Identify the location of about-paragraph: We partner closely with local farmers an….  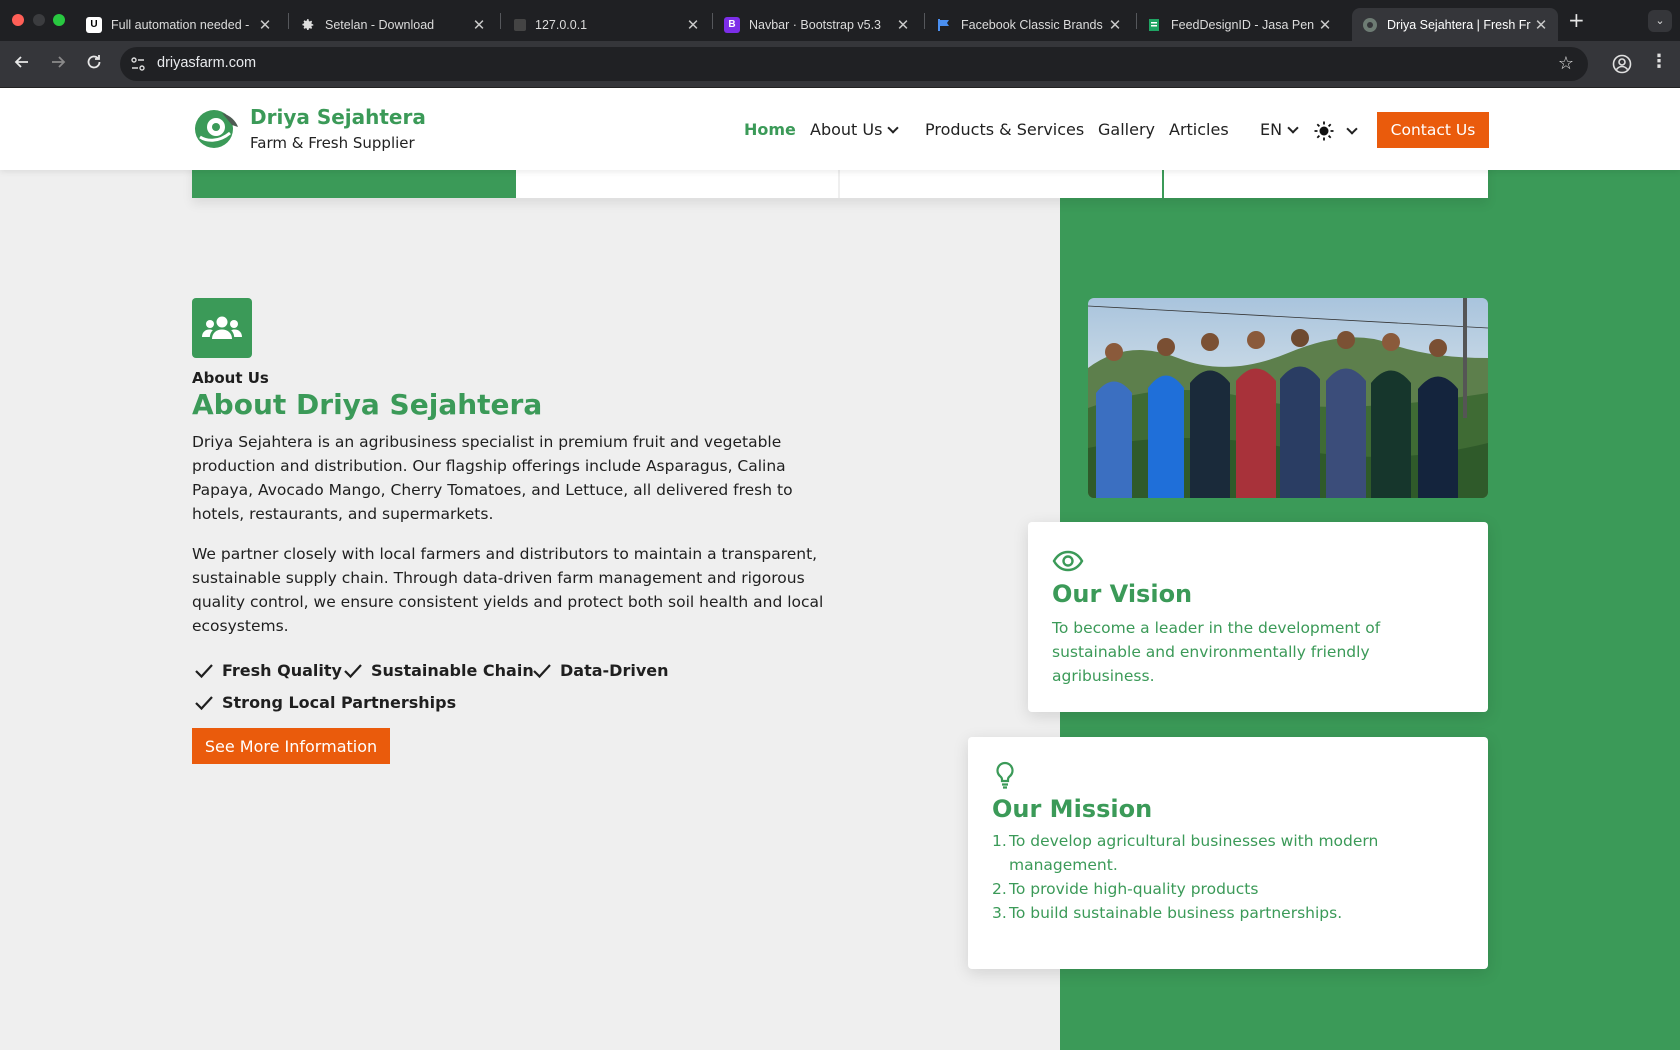
(508, 590).